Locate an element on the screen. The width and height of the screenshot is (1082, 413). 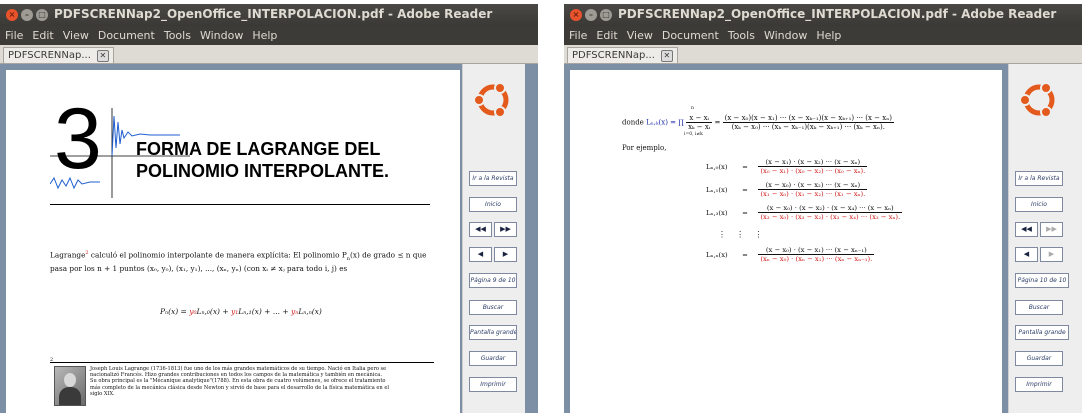
formula-lhs: Pₙ(x) = is located at coordinates (175, 311).